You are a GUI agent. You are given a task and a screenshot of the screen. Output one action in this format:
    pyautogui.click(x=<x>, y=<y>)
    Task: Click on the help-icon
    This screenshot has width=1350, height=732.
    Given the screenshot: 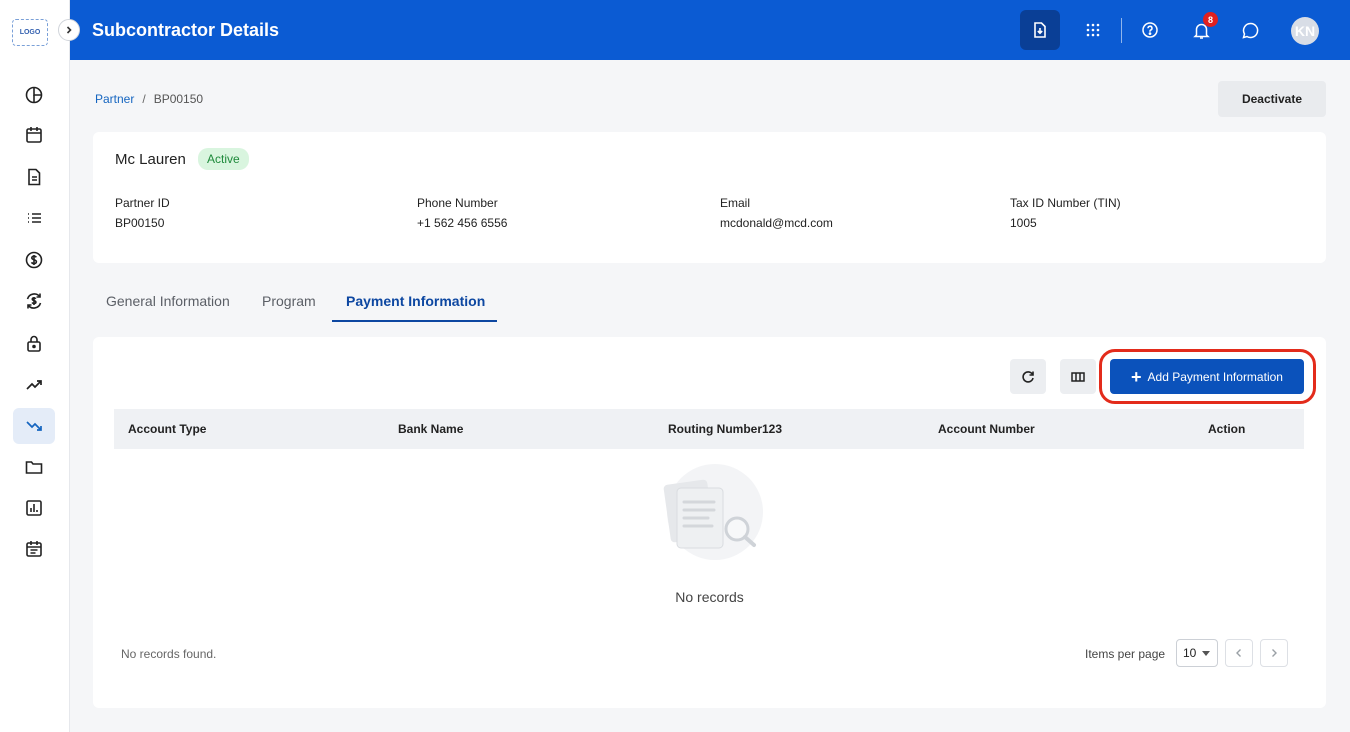 What is the action you would take?
    pyautogui.click(x=1150, y=30)
    